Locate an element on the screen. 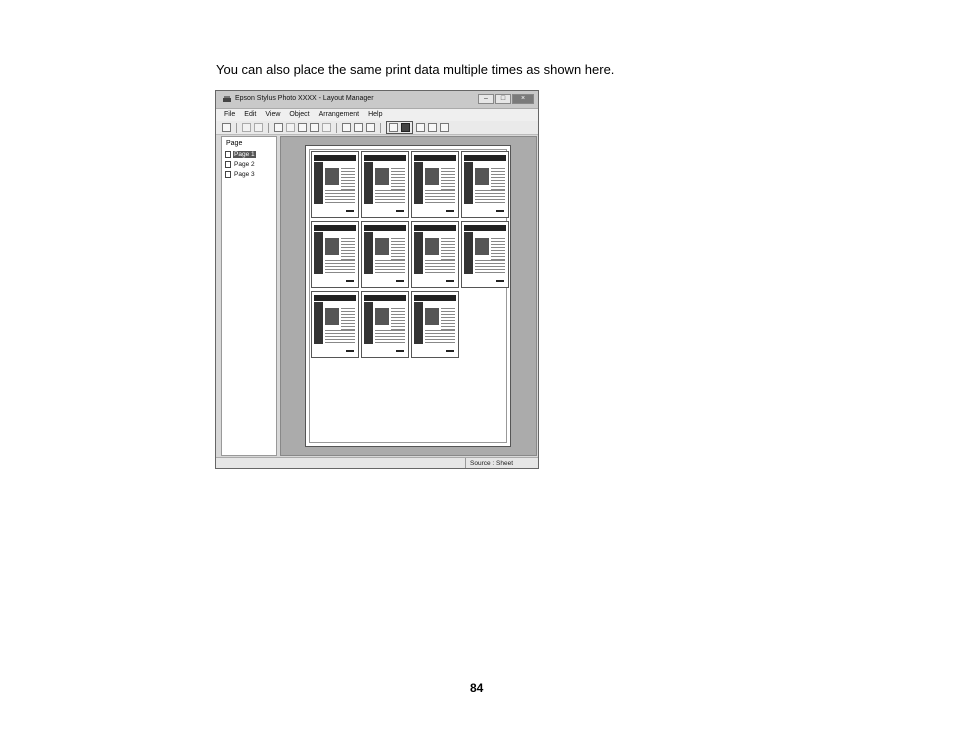  view-toggle-group is located at coordinates (399, 127).